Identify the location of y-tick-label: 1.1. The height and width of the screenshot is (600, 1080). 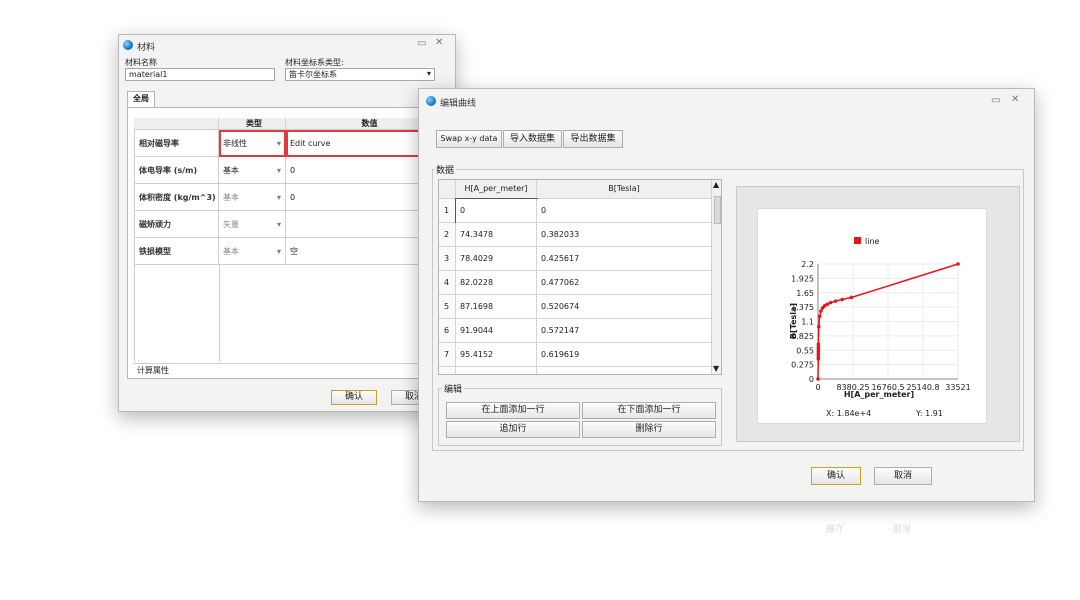
(807, 322).